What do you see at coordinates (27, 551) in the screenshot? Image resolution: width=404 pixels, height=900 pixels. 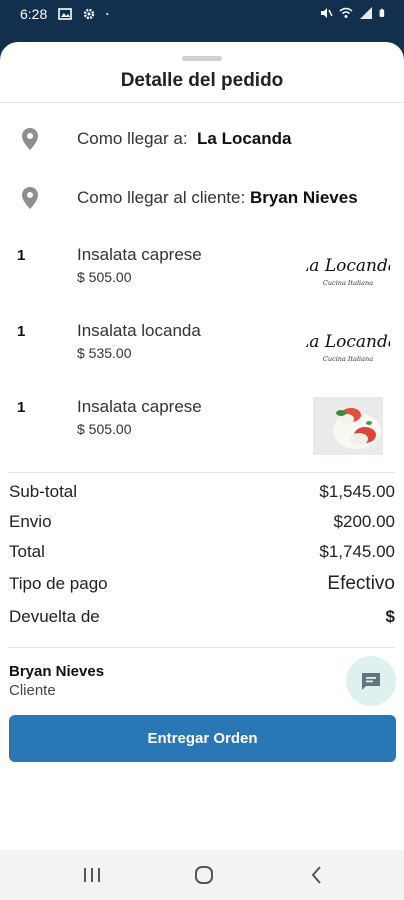 I see `summary-label: Total` at bounding box center [27, 551].